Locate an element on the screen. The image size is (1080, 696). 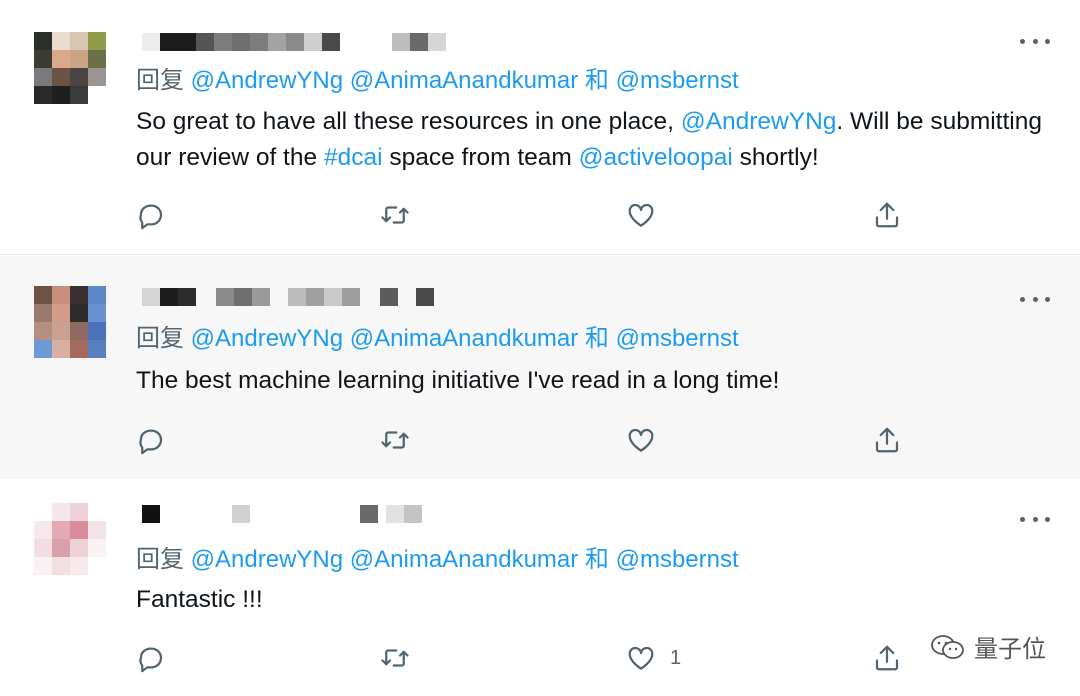
action-bar: 1 is located at coordinates (526, 658).